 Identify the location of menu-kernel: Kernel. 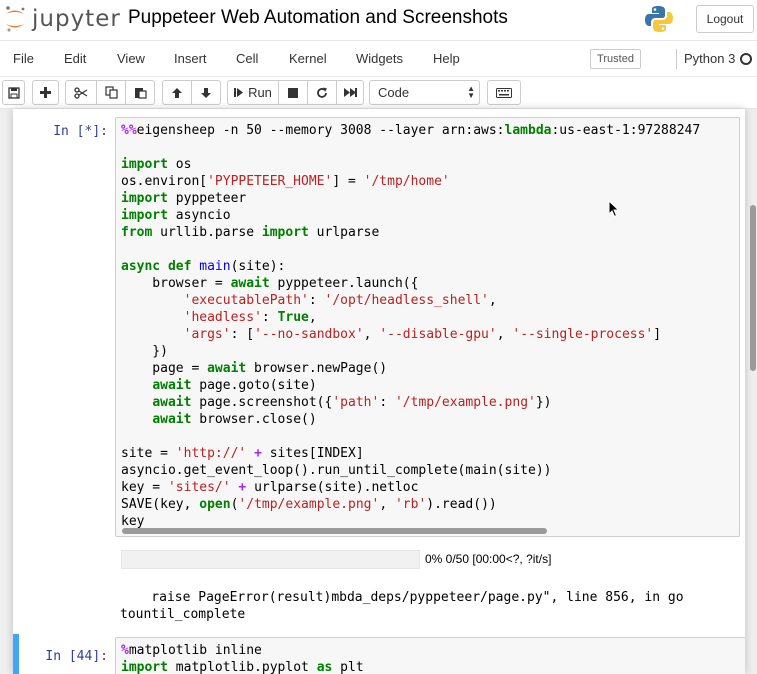
(308, 58).